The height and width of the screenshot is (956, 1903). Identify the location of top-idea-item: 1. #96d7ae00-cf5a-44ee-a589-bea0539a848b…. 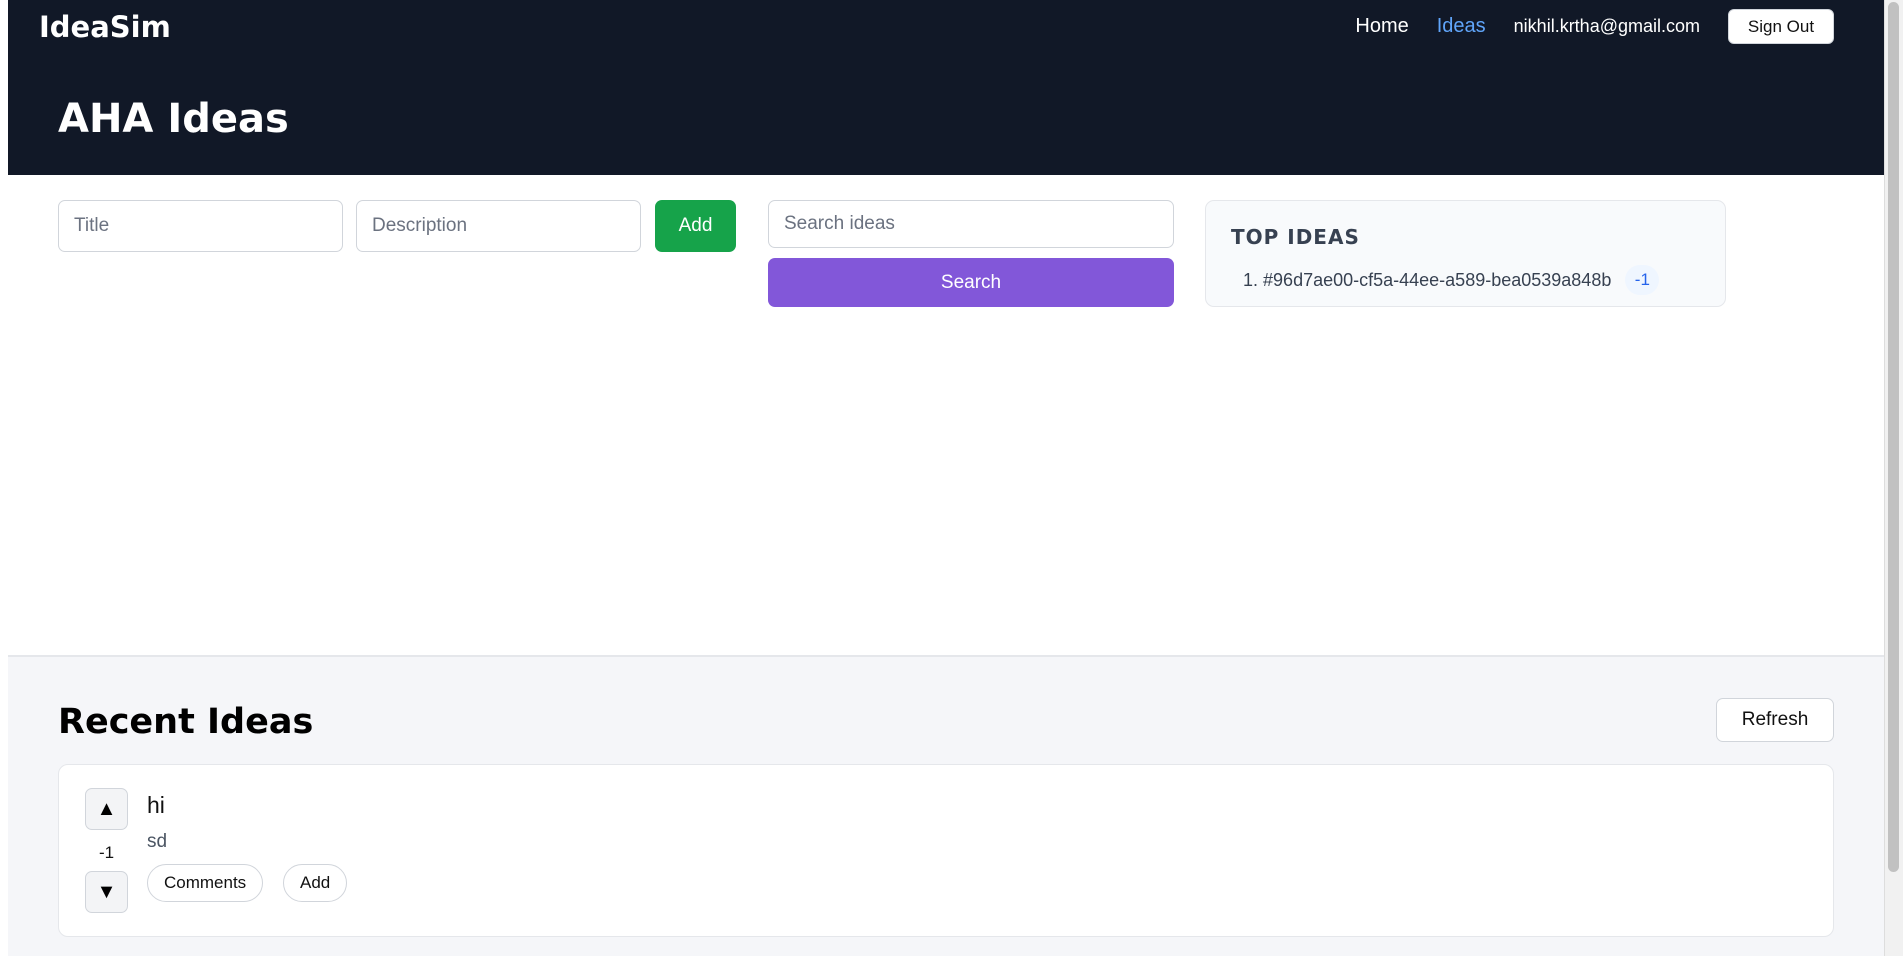
(1451, 280).